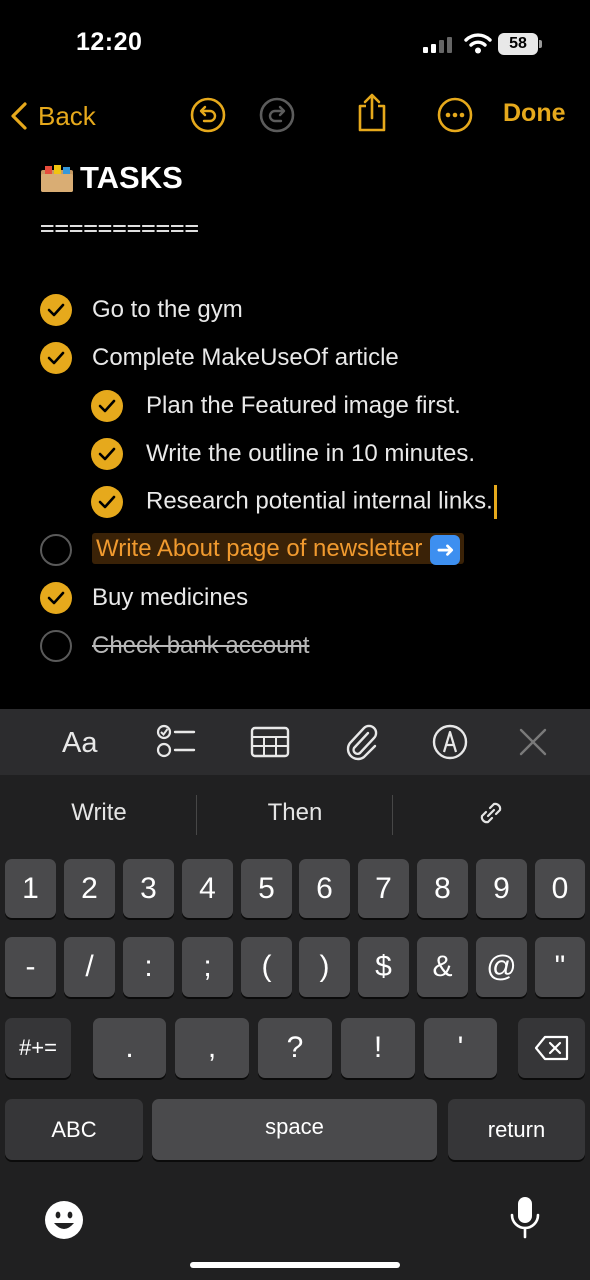 Image resolution: width=590 pixels, height=1280 pixels. I want to click on cellular-signal-icon, so click(437, 45).